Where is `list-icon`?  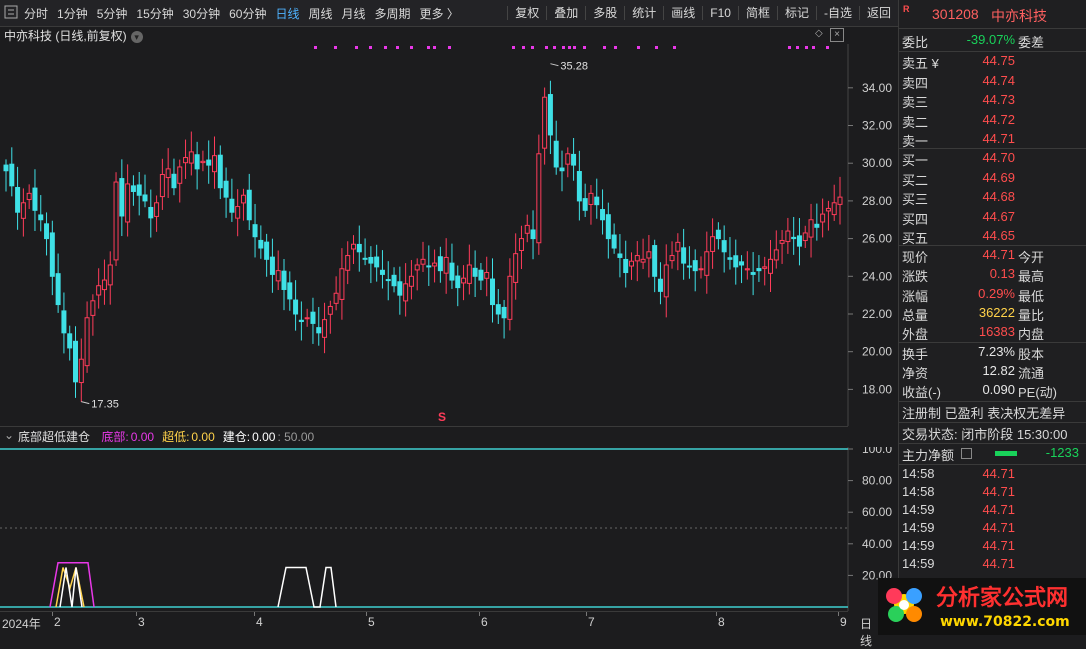
list-icon is located at coordinates (966, 453).